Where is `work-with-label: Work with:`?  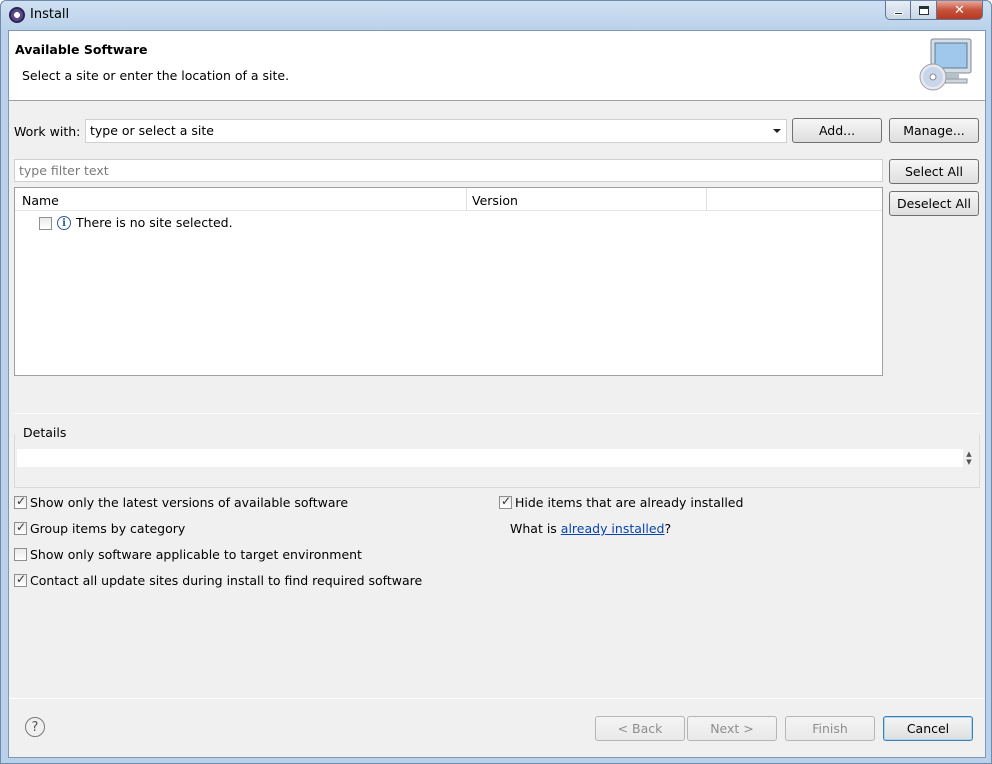 work-with-label: Work with: is located at coordinates (47, 131).